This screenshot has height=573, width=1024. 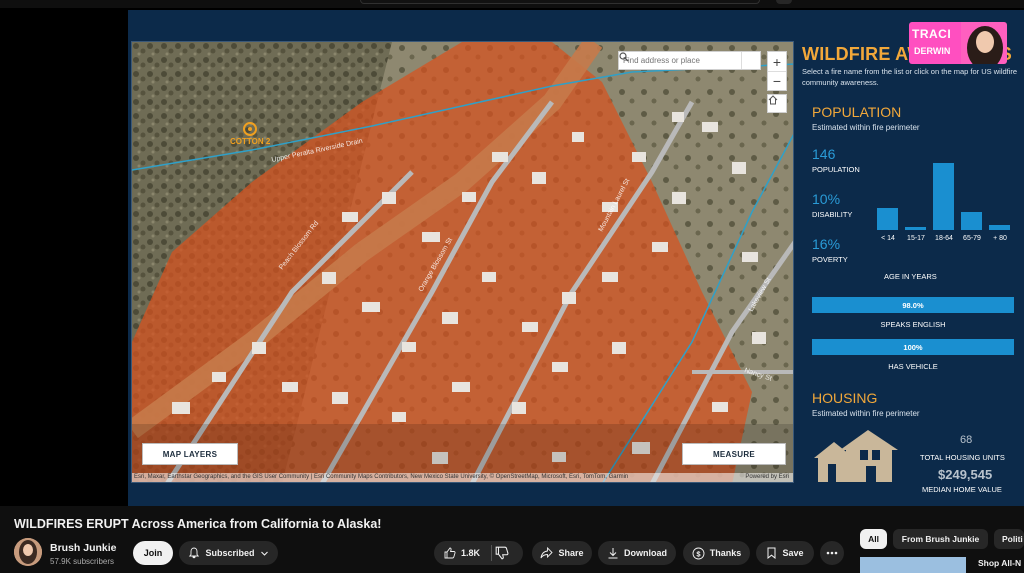 What do you see at coordinates (984, 43) in the screenshot?
I see `logo-portrait` at bounding box center [984, 43].